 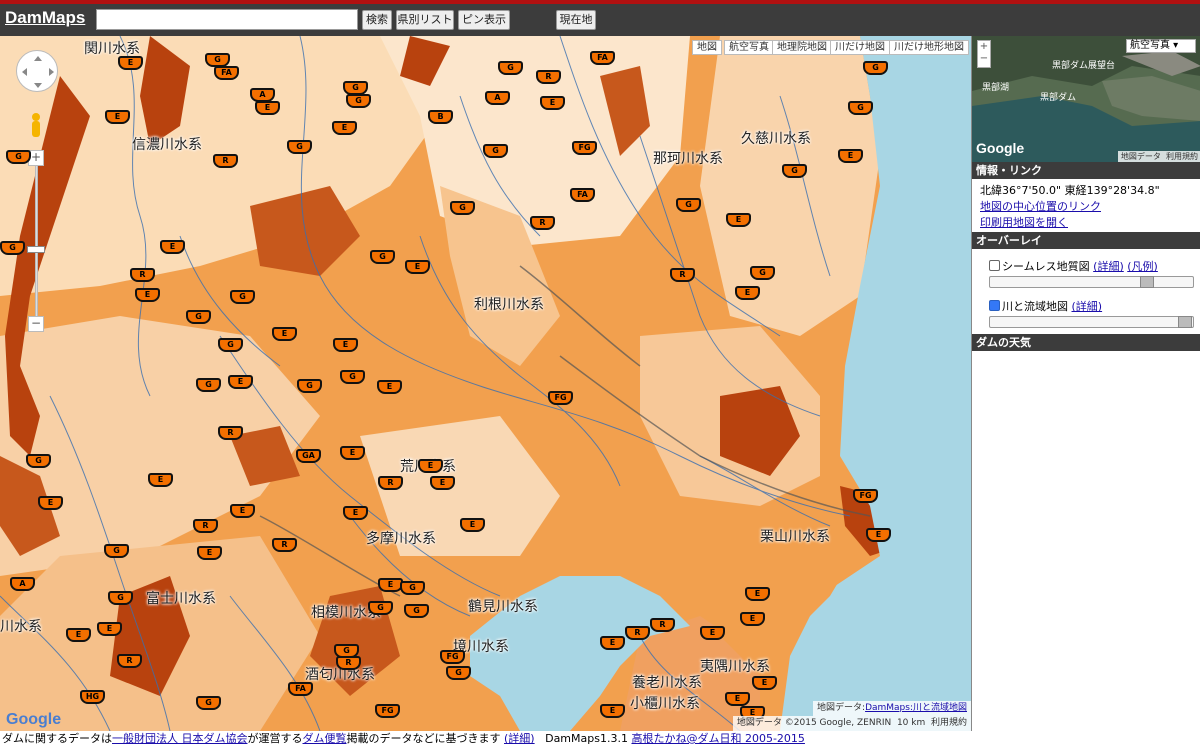 I want to click on dammaps-link: DamMaps:川と流域地図, so click(x=916, y=708).